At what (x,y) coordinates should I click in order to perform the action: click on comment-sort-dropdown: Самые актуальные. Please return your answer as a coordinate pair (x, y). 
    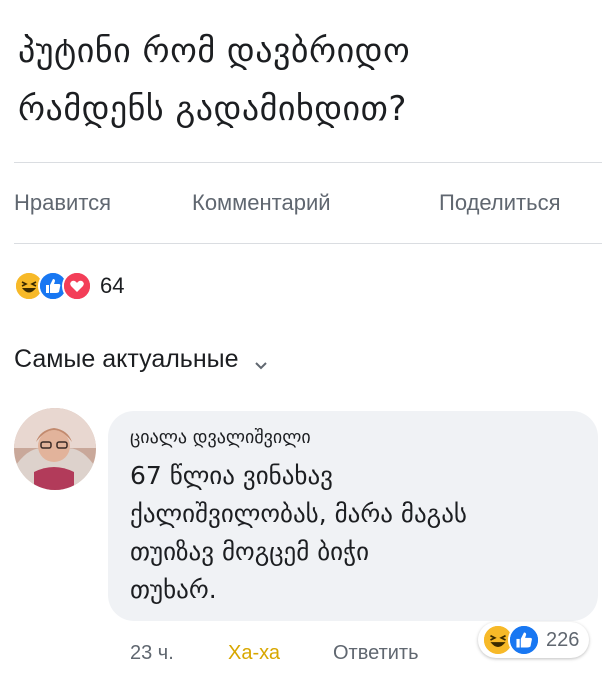
    Looking at the image, I should click on (141, 359).